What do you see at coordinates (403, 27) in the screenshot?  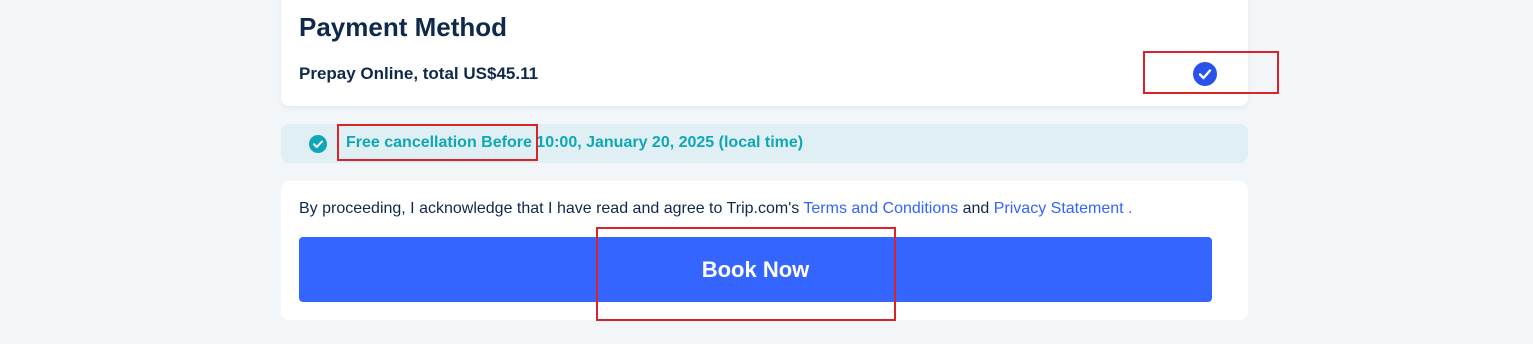 I see `payment-method-title: Payment Method` at bounding box center [403, 27].